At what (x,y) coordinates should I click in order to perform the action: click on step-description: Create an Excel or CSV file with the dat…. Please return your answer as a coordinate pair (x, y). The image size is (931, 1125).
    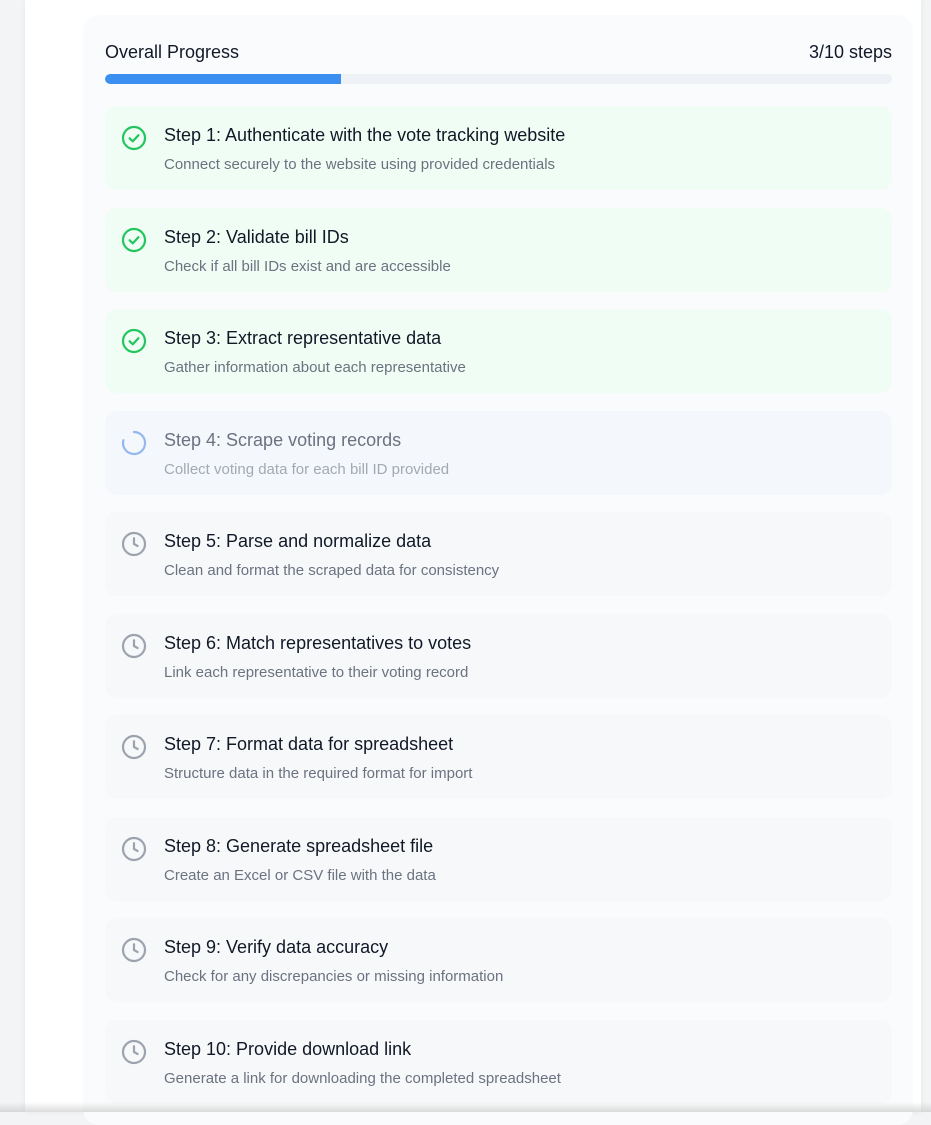
    Looking at the image, I should click on (300, 875).